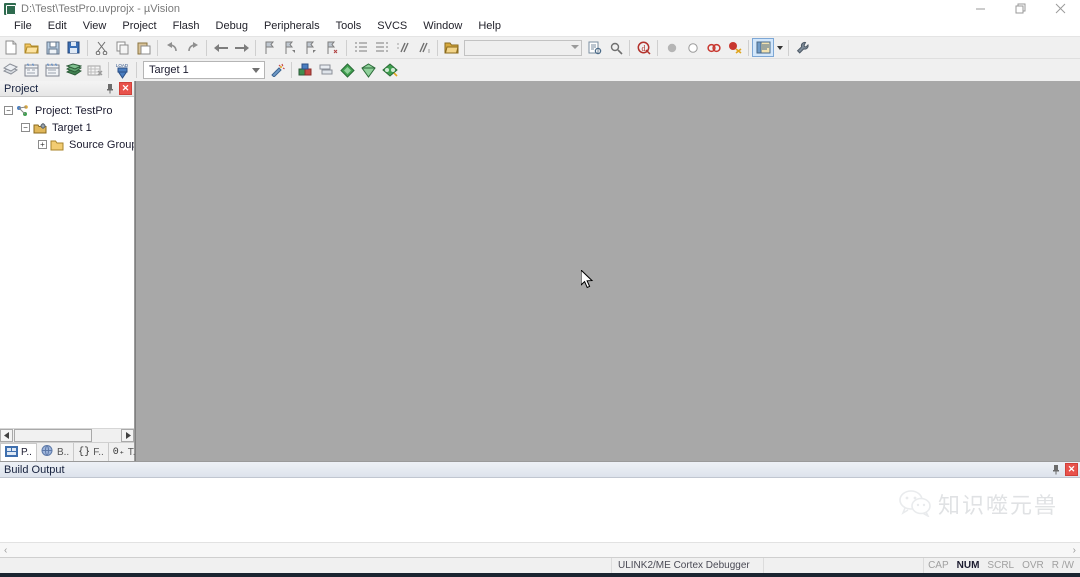 The image size is (1080, 577). Describe the element at coordinates (42, 144) in the screenshot. I see `expander-icon: +` at that location.